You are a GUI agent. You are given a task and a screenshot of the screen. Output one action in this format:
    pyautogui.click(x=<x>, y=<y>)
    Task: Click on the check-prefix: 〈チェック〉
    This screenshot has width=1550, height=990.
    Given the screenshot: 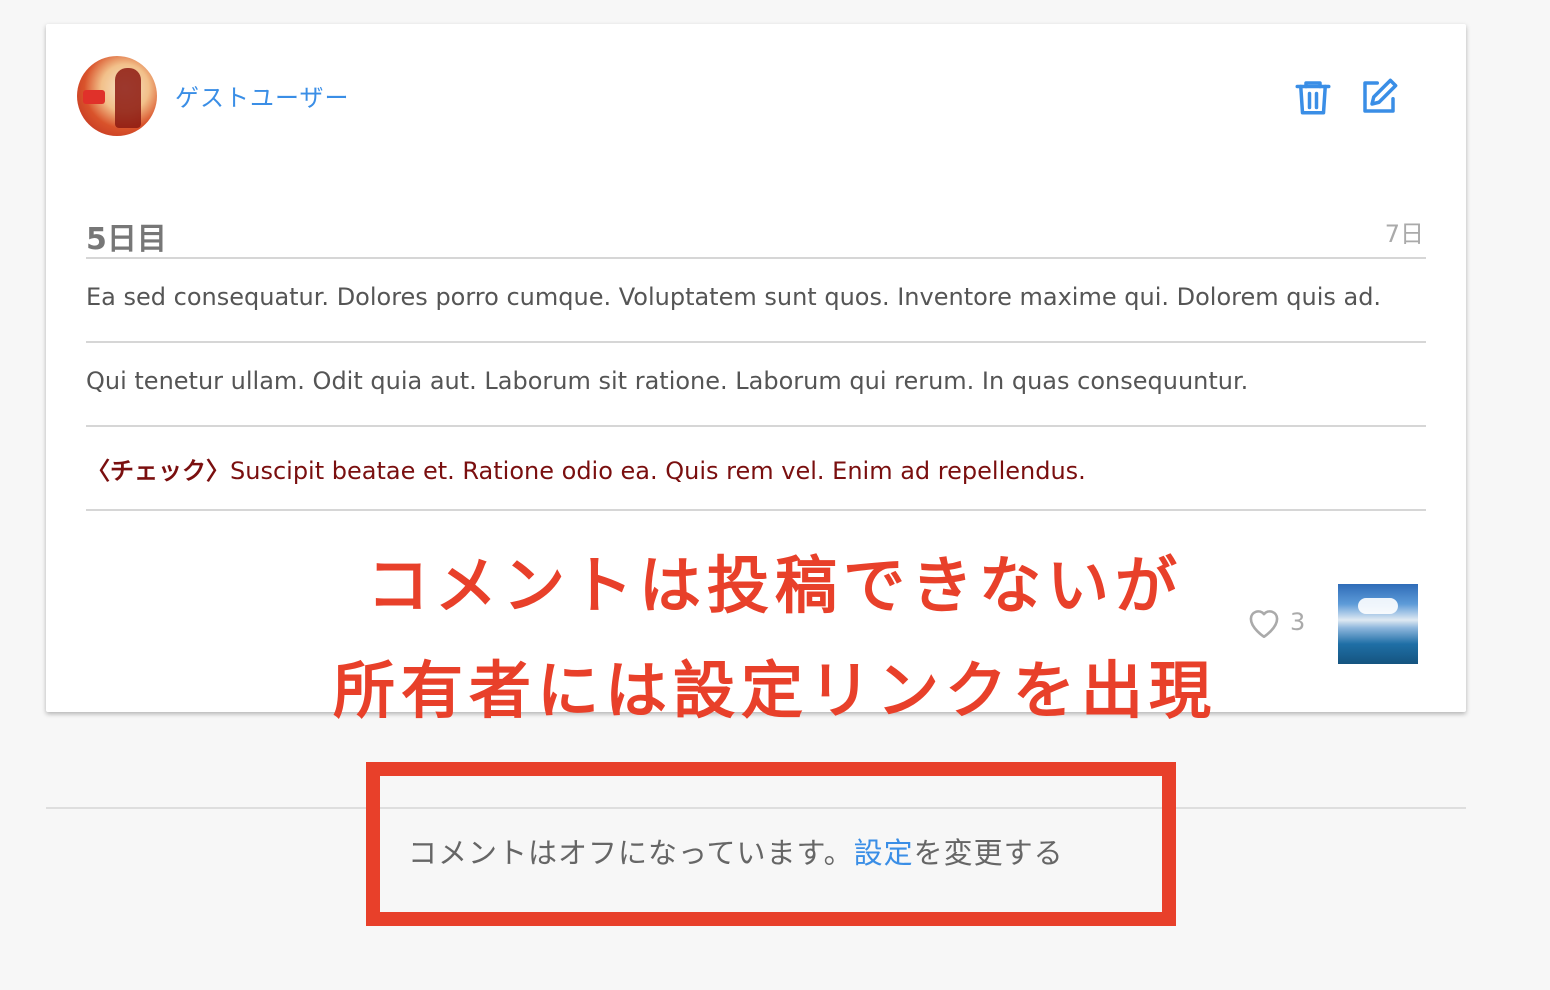 What is the action you would take?
    pyautogui.click(x=158, y=471)
    